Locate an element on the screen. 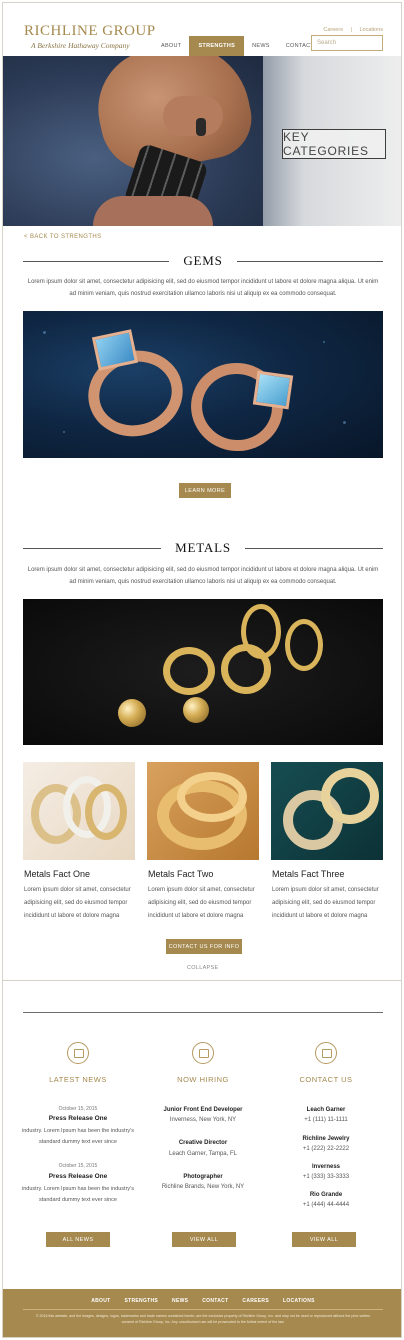 Image resolution: width=404 pixels, height=1340 pixels. main-nav: ABOUT STRENGTHS NEWS CONTACT is located at coordinates (237, 46).